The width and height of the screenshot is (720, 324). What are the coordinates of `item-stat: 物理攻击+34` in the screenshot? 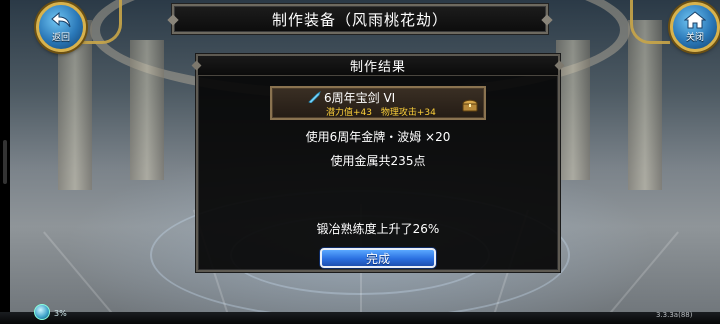 It's located at (408, 113).